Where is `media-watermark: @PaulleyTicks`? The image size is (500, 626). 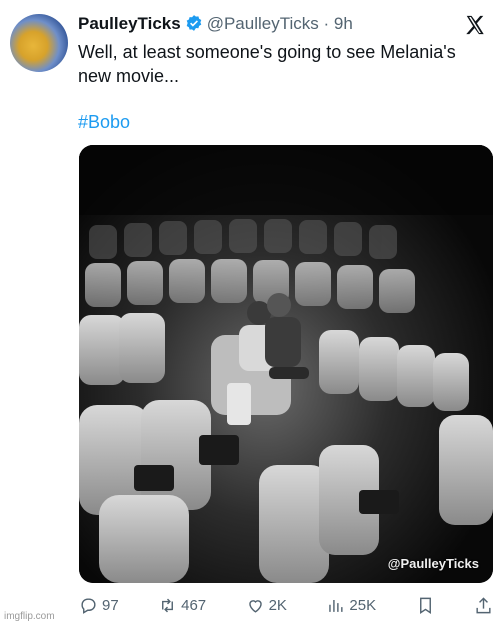
media-watermark: @PaulleyTicks is located at coordinates (433, 563).